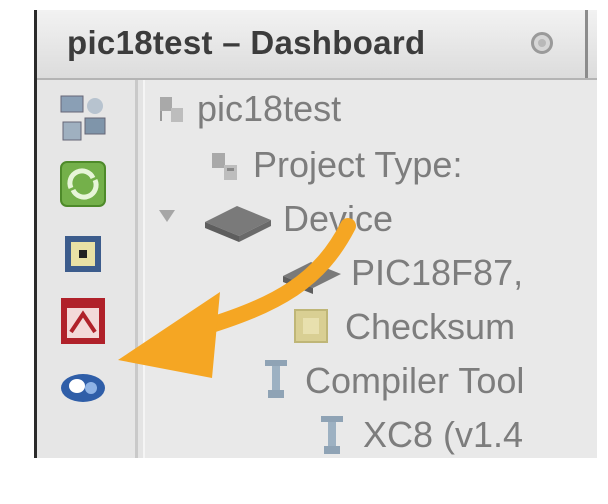 The width and height of the screenshot is (608, 504). What do you see at coordinates (237, 298) in the screenshot?
I see `annotation-arrow` at bounding box center [237, 298].